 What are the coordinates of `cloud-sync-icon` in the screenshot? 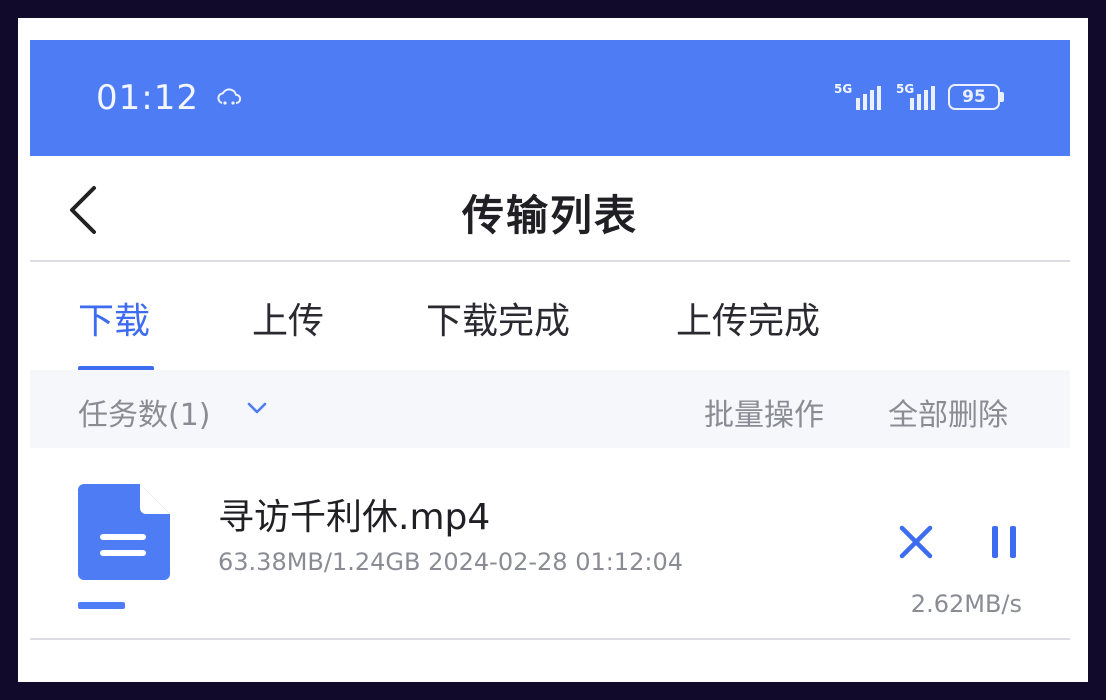 It's located at (229, 96).